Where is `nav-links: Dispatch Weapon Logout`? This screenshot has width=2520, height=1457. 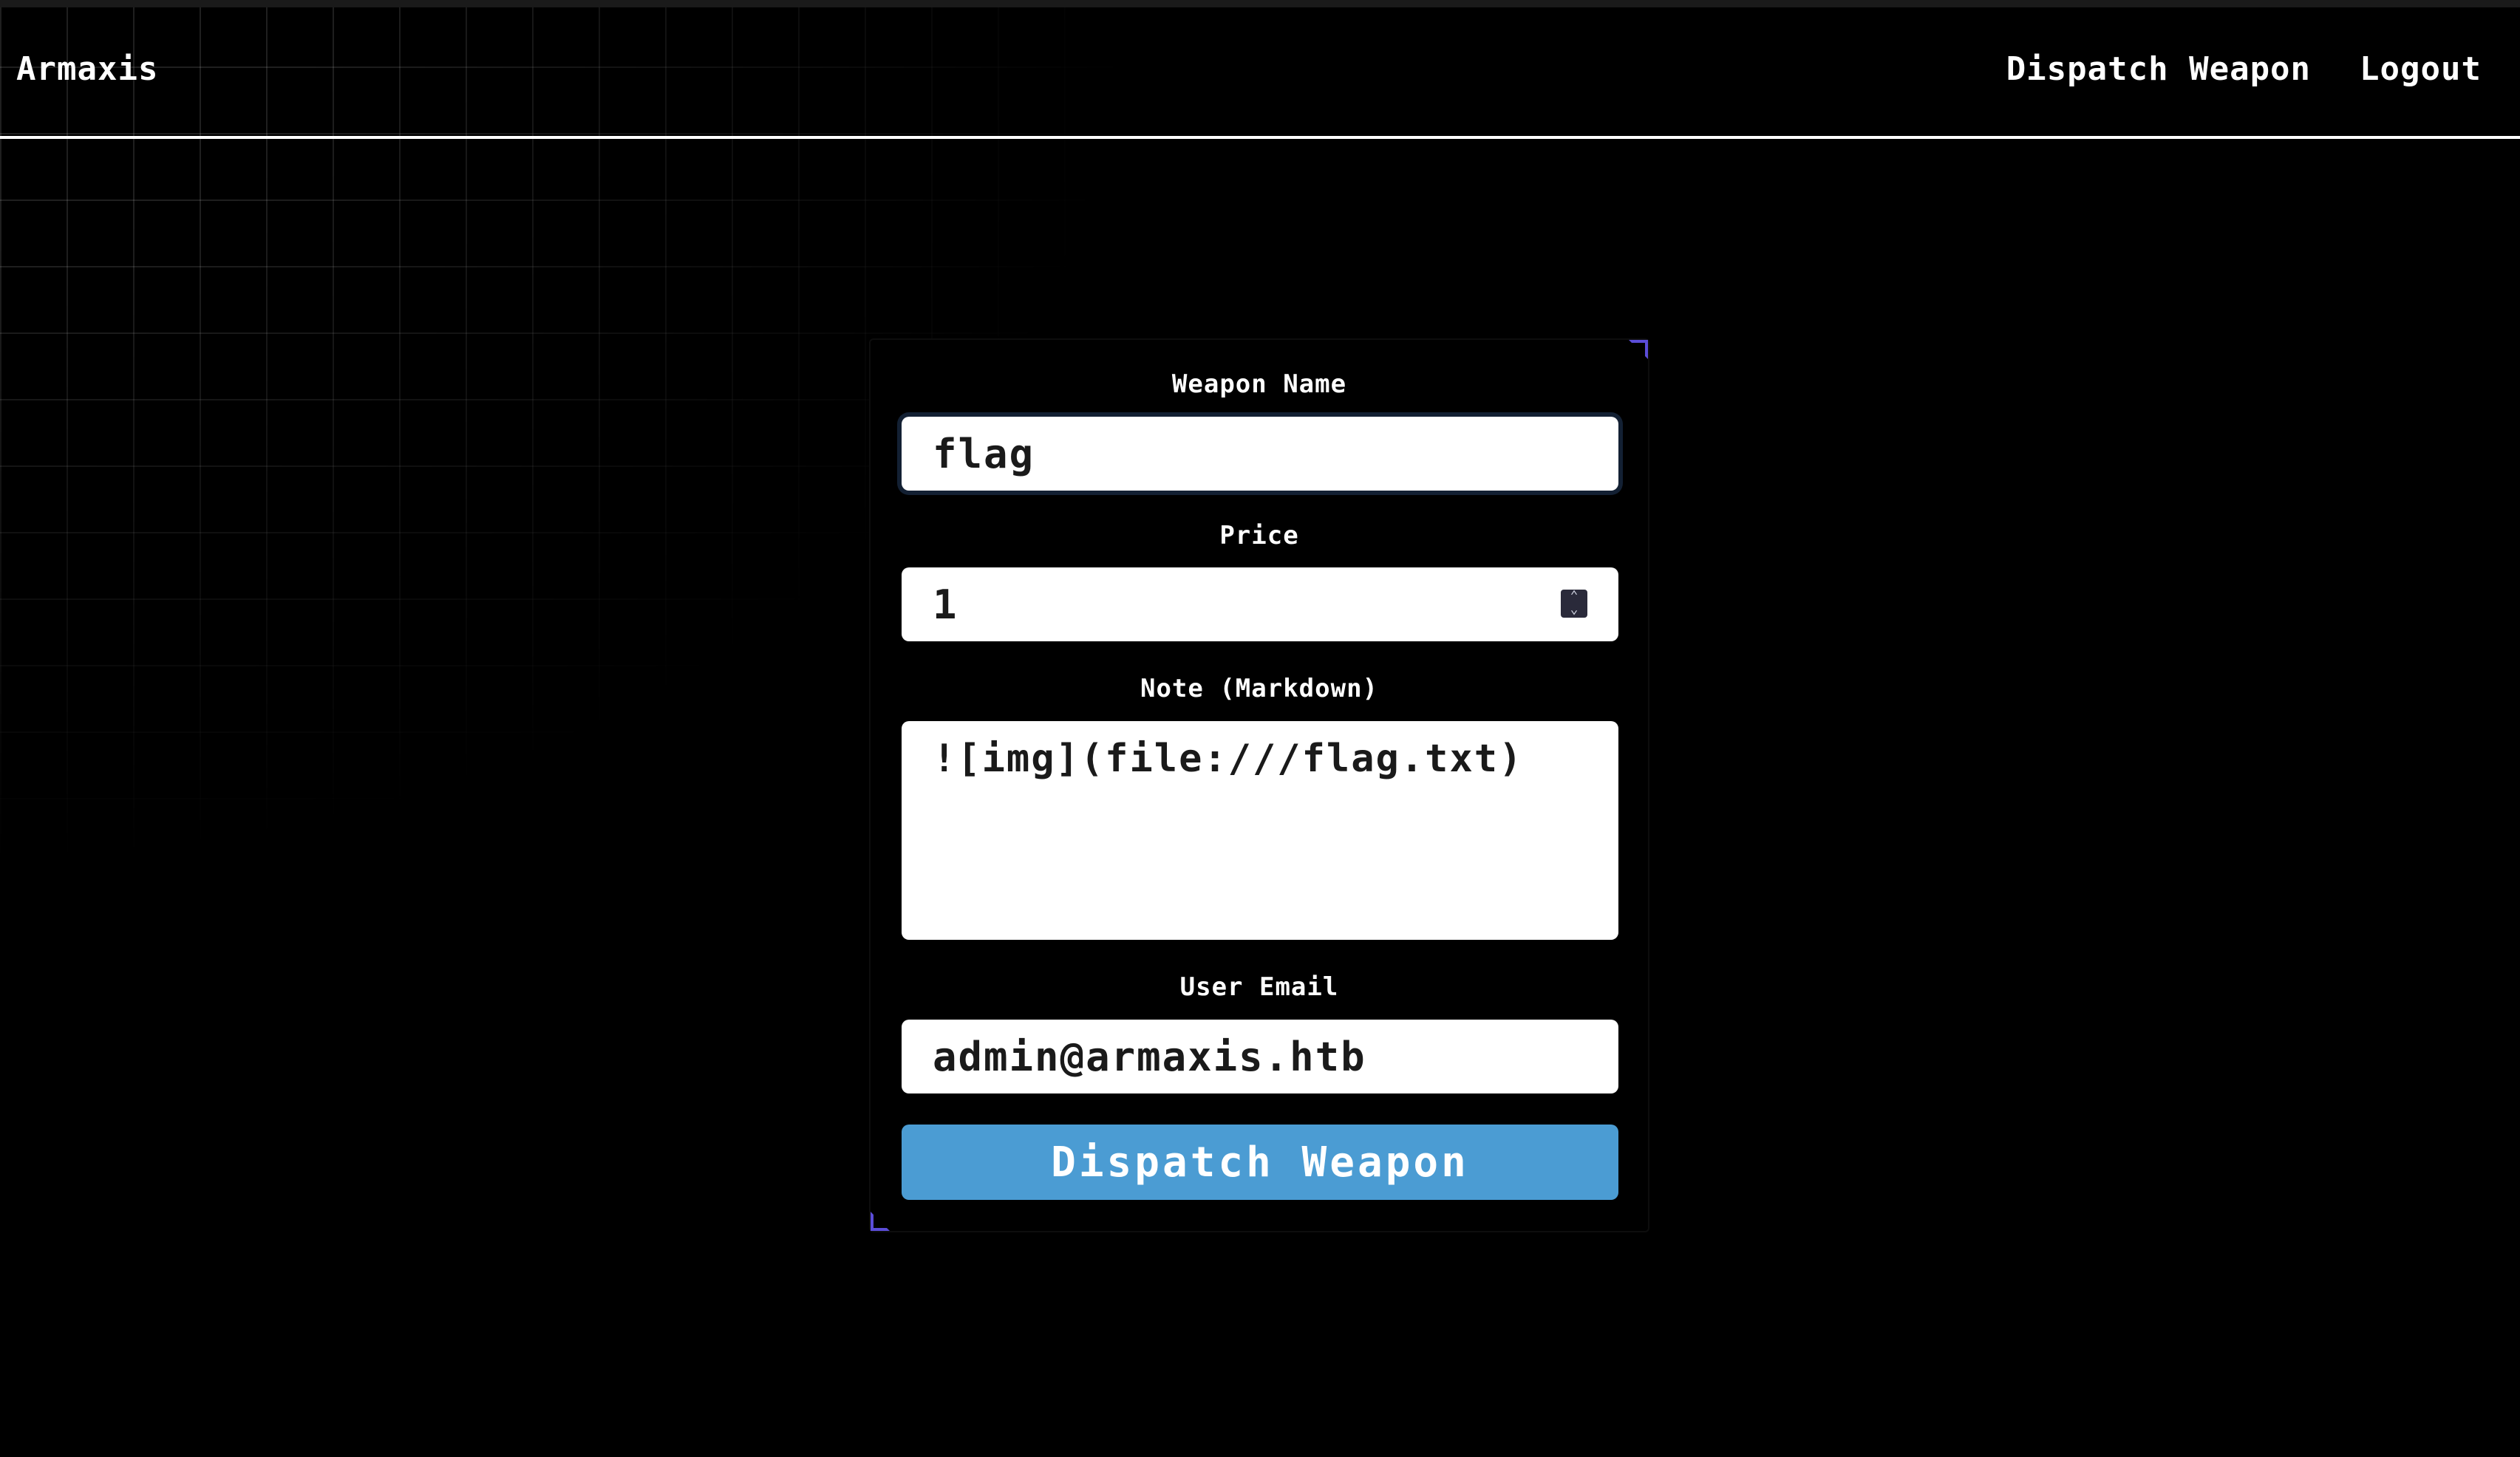
nav-links: Dispatch Weapon Logout is located at coordinates (2244, 69).